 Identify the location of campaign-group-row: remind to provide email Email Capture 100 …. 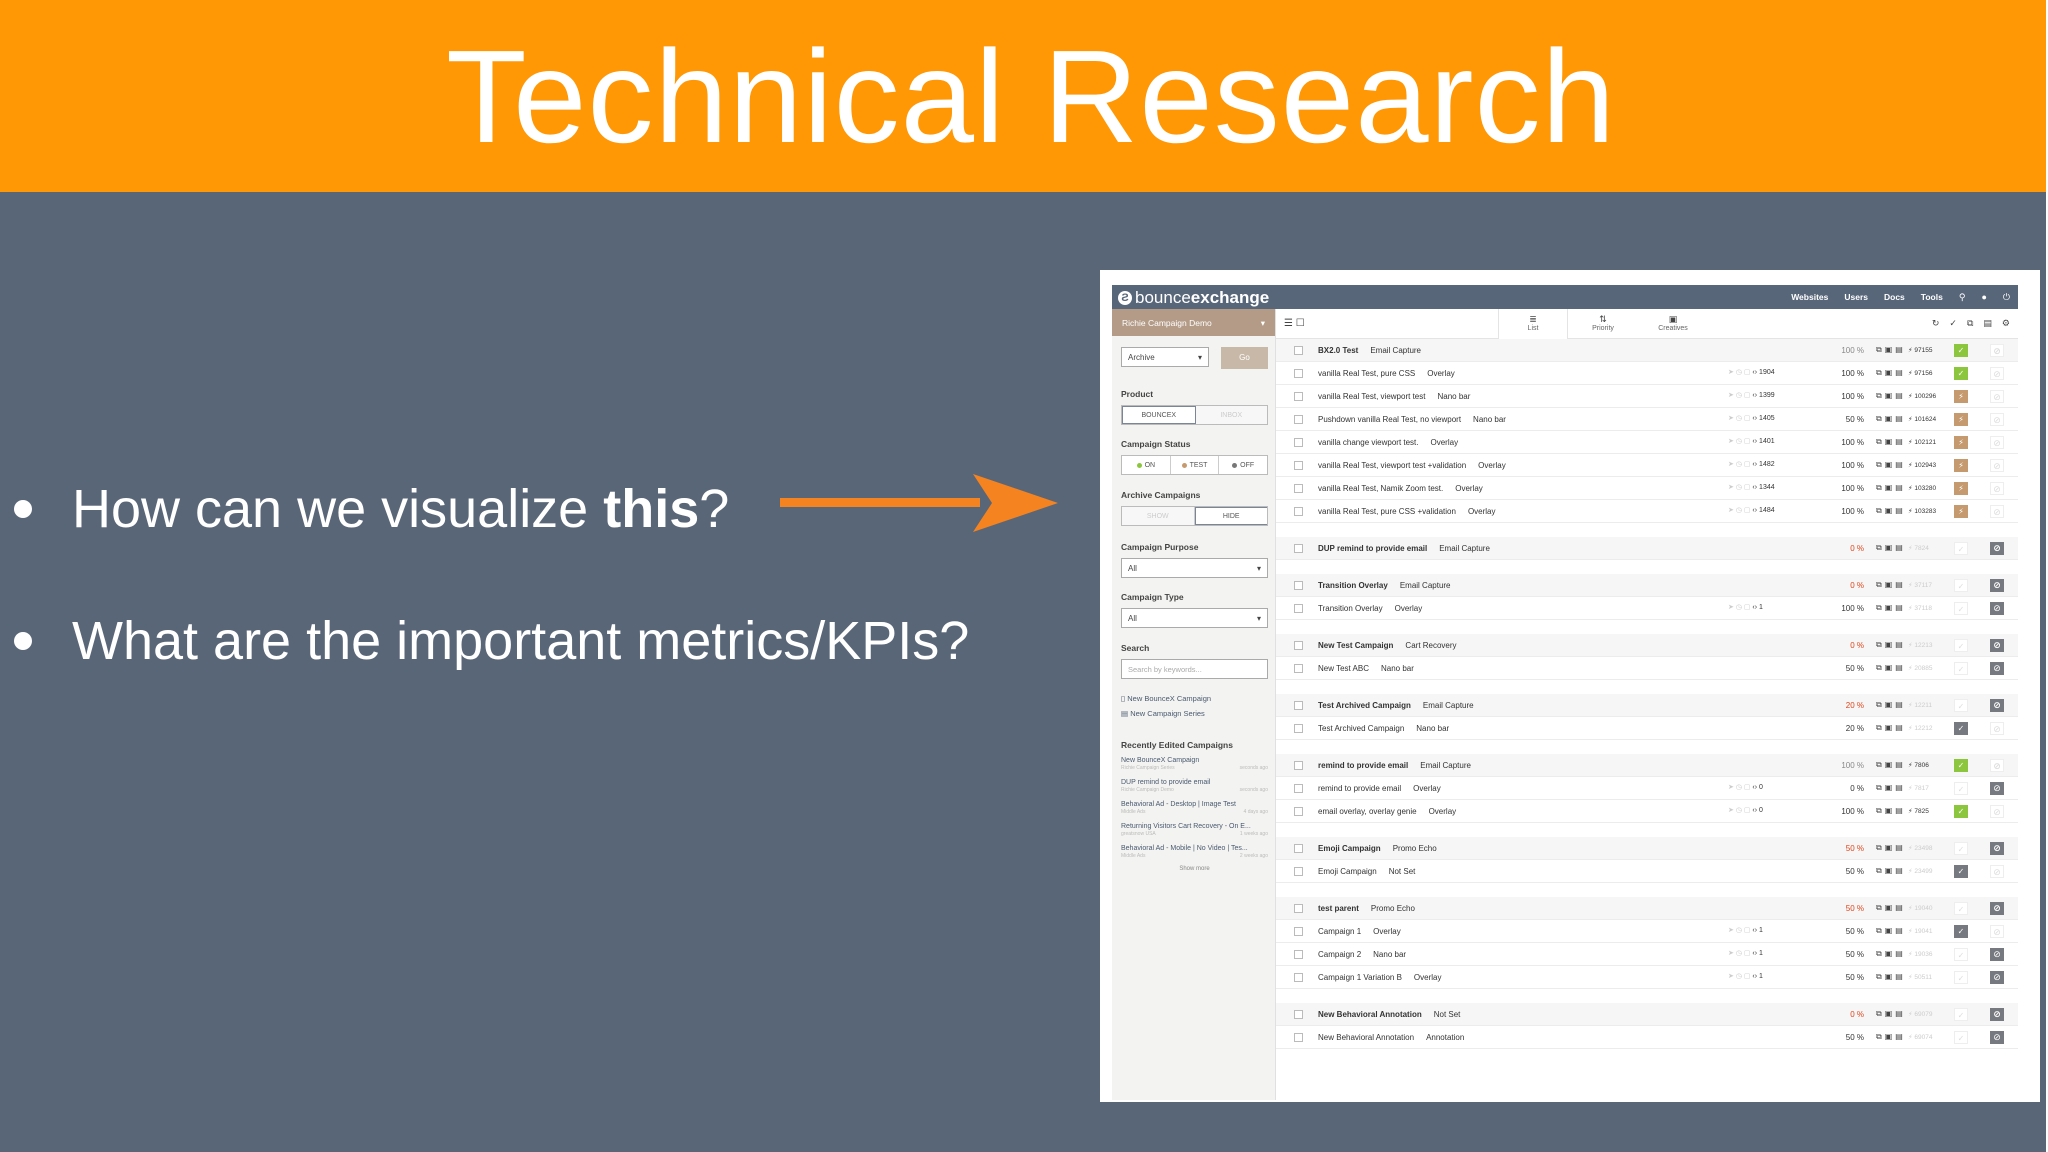
(1647, 765).